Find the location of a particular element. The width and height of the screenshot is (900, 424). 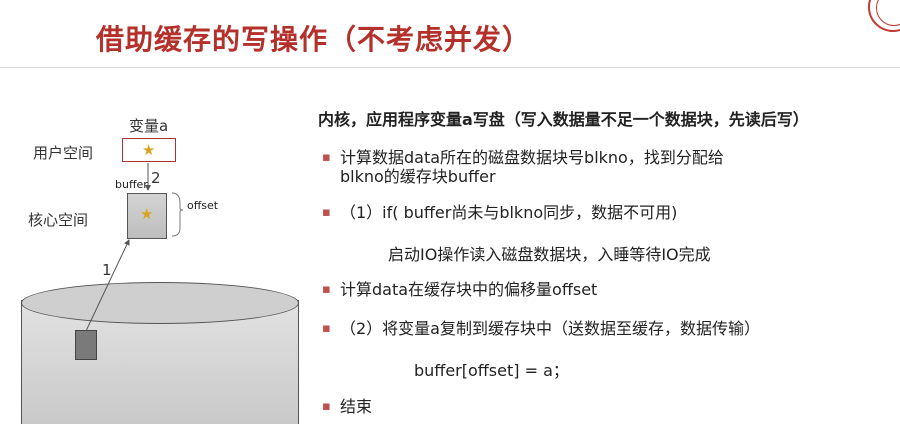

list-item: ▪ 计算data在缓存块中的偏移量offset is located at coordinates (460, 289).